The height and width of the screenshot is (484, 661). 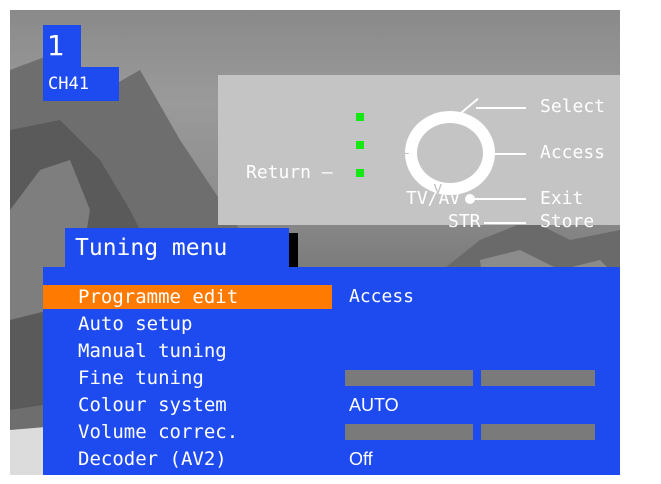 I want to click on menu-item-programme-edit: Programme edit Access, so click(x=331, y=297).